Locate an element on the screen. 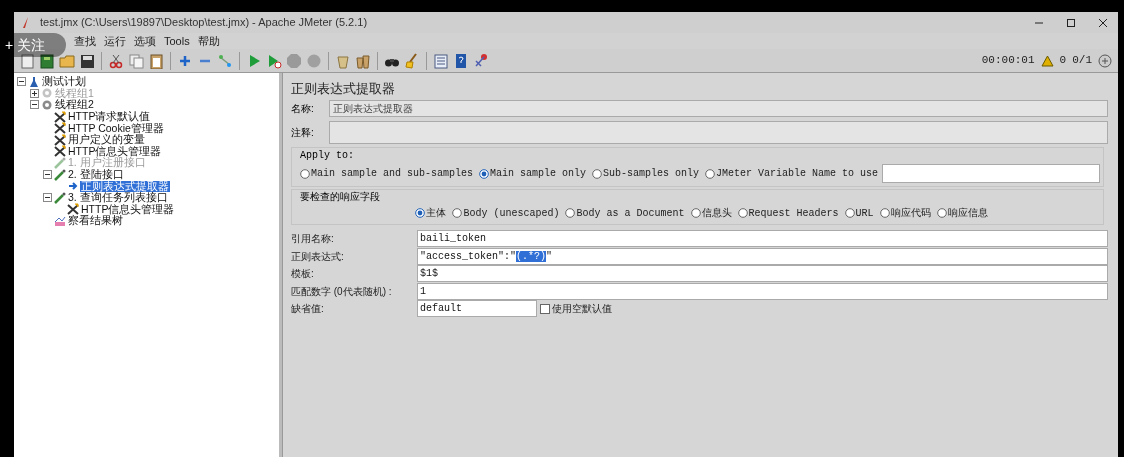 Image resolution: width=1124 pixels, height=457 pixels. maximize-icon is located at coordinates (1071, 22).